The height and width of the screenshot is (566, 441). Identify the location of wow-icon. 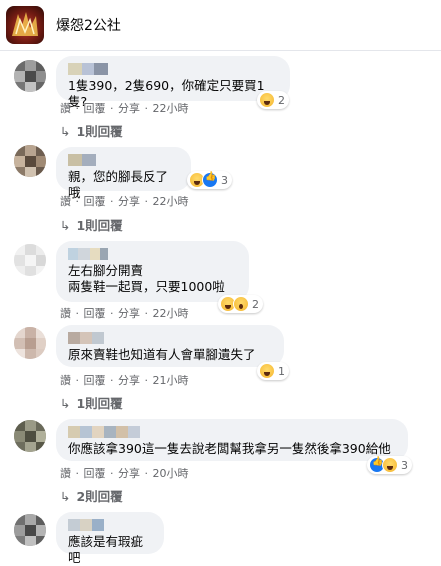
(241, 304).